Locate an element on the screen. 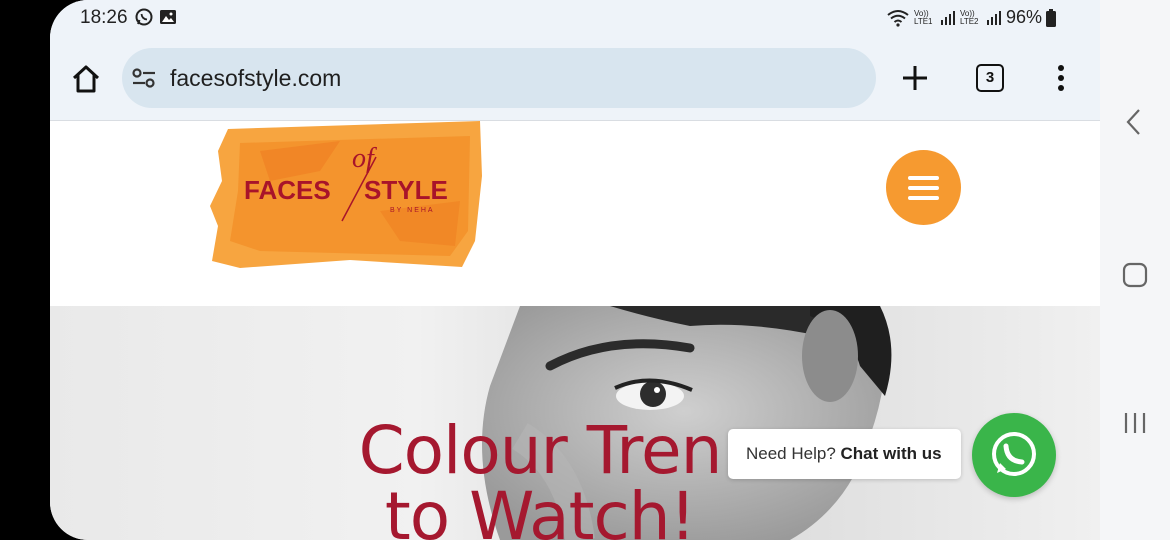 Image resolution: width=1170 pixels, height=540 pixels. more-options-icon is located at coordinates (1061, 79).